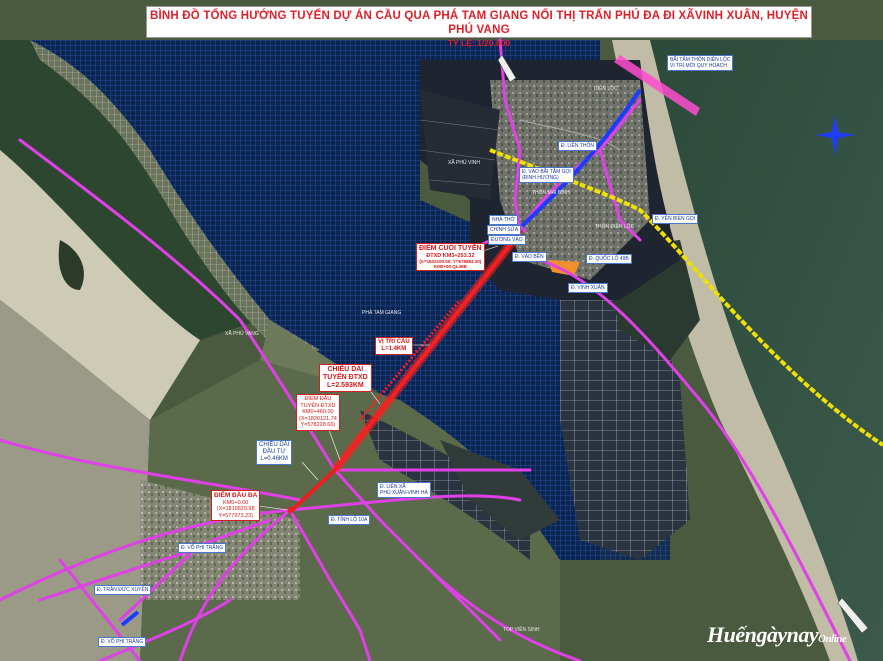 This screenshot has width=883, height=661. I want to click on label-vao-bai-tam: Đ. VÀO BÃI TẮM GỌI (ĐINH HƯƠNG), so click(546, 175).